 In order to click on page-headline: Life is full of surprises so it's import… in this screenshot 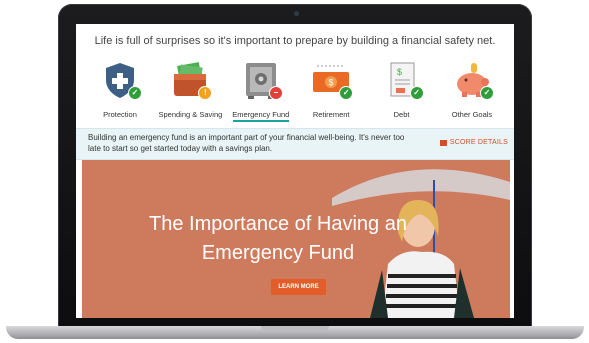, I will do `click(295, 41)`.